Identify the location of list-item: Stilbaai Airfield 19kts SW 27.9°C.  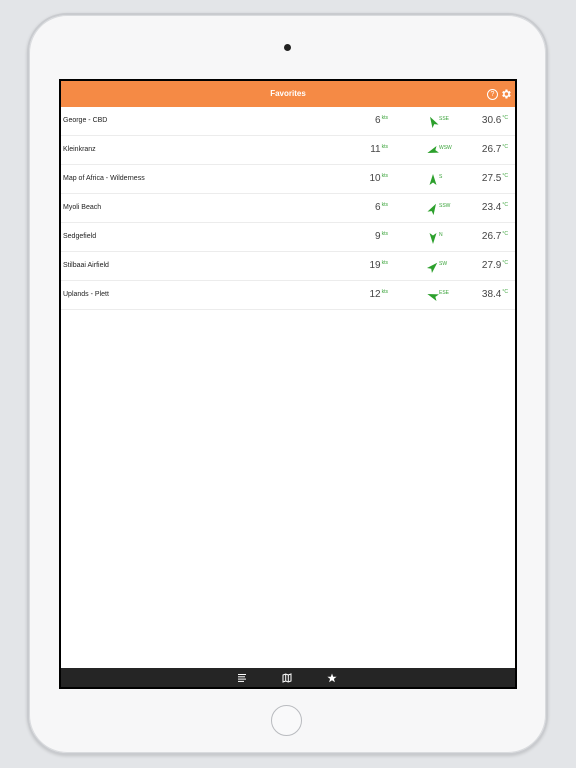
(288, 266).